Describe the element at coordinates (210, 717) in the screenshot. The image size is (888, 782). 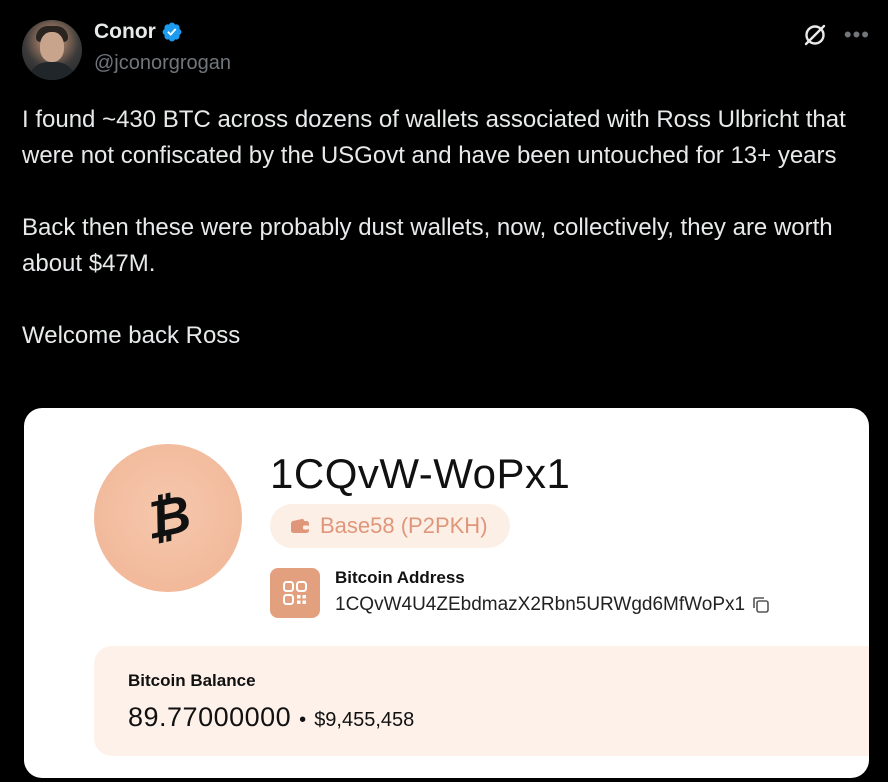
I see `balance-btc-amount: 89.77000000` at that location.